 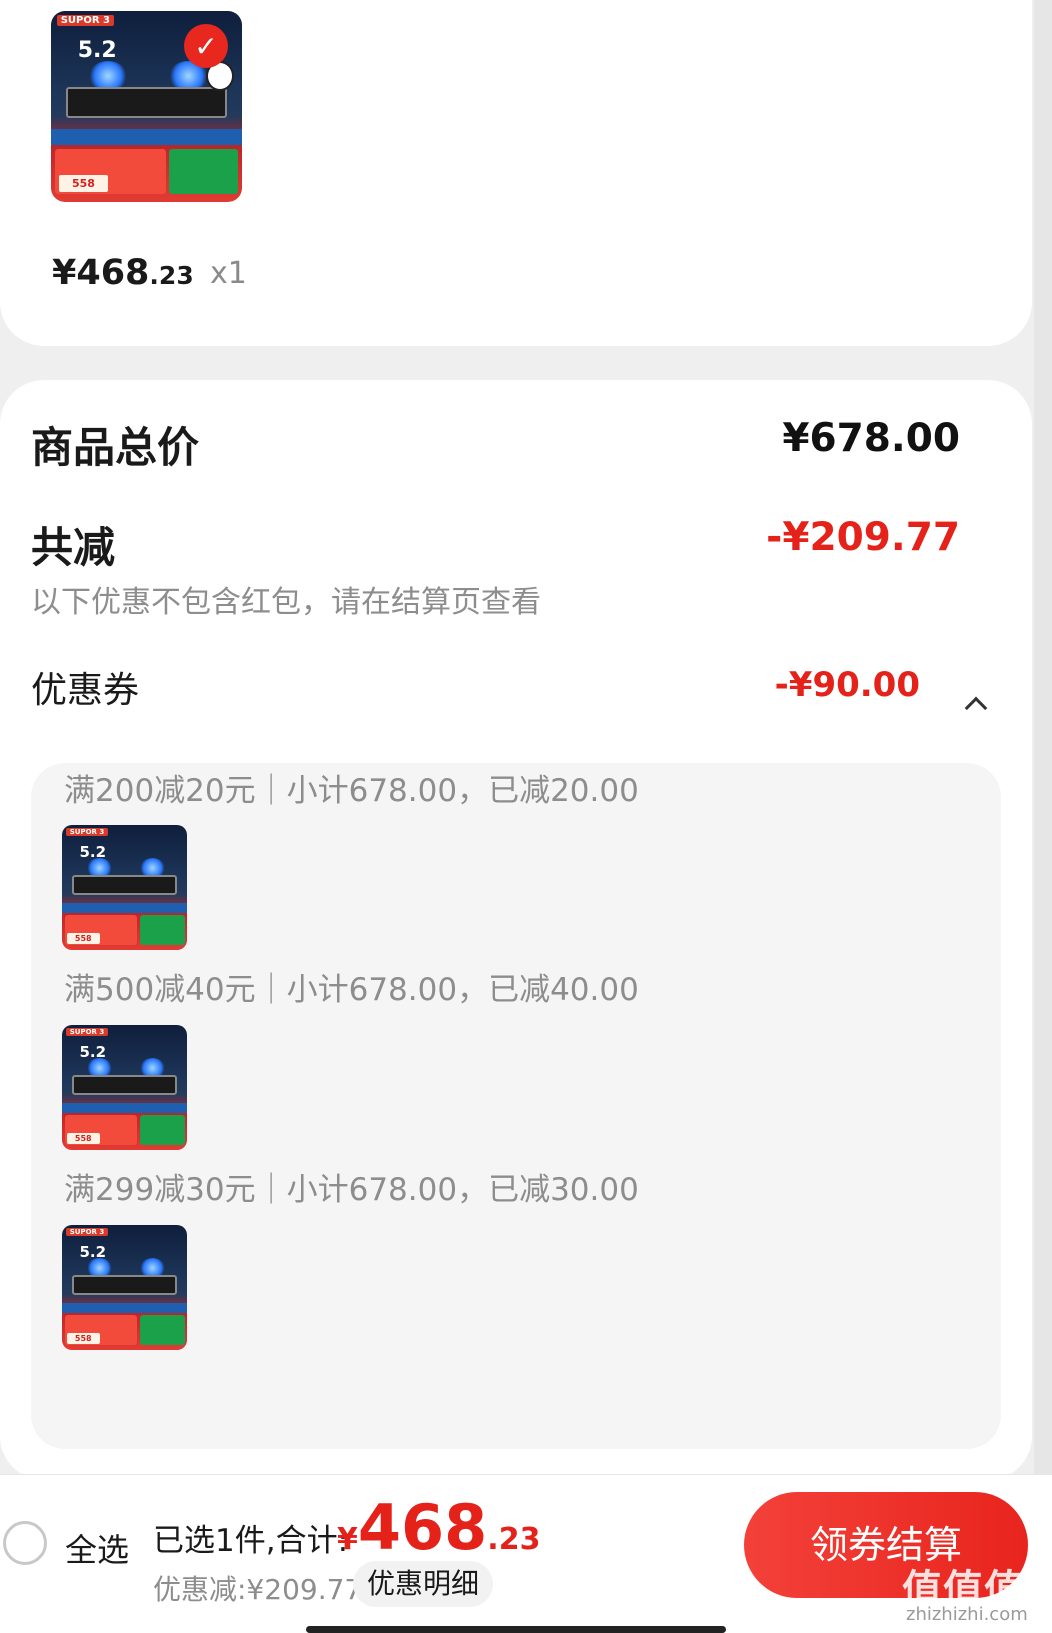 What do you see at coordinates (286, 602) in the screenshot?
I see `reduction-note: 以下优惠不包含红包，请在结算页查看` at bounding box center [286, 602].